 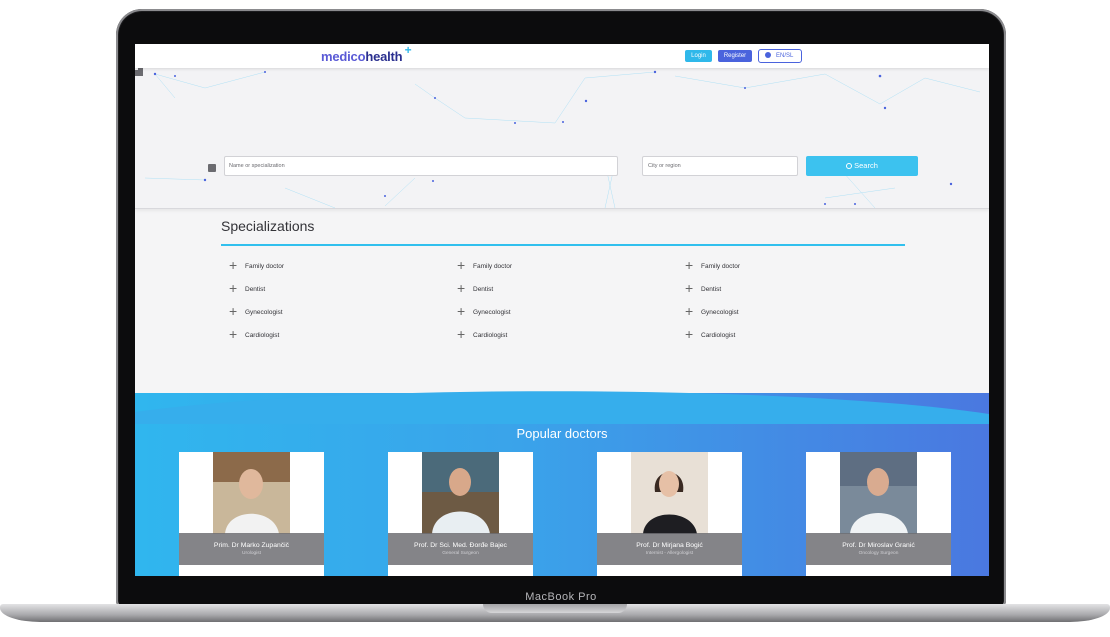 What do you see at coordinates (421, 166) in the screenshot?
I see `name-search-input: Name or specialization` at bounding box center [421, 166].